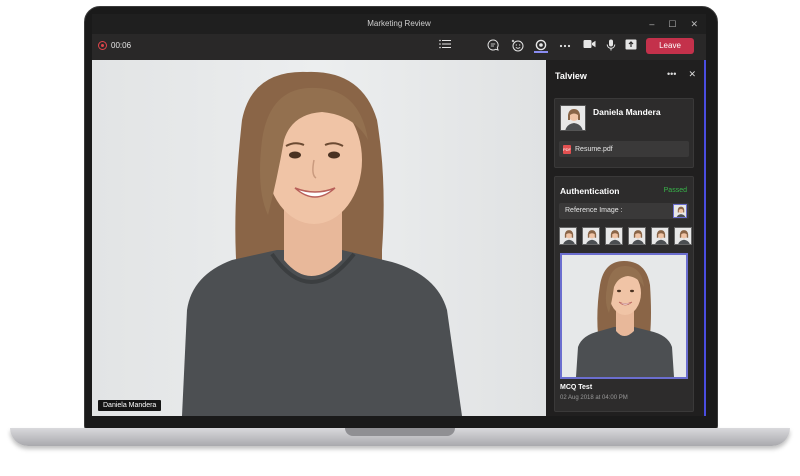 This screenshot has height=476, width=800. What do you see at coordinates (624, 149) in the screenshot?
I see `resume-attachment: PDF Resume.pdf` at bounding box center [624, 149].